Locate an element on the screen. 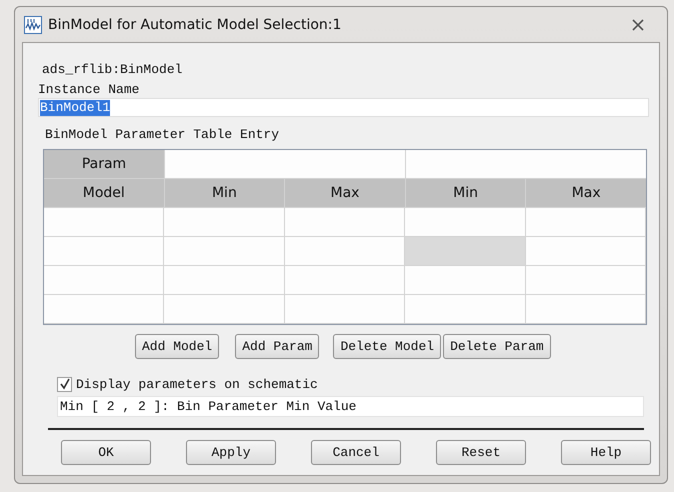  dialog-button: Help is located at coordinates (606, 452).